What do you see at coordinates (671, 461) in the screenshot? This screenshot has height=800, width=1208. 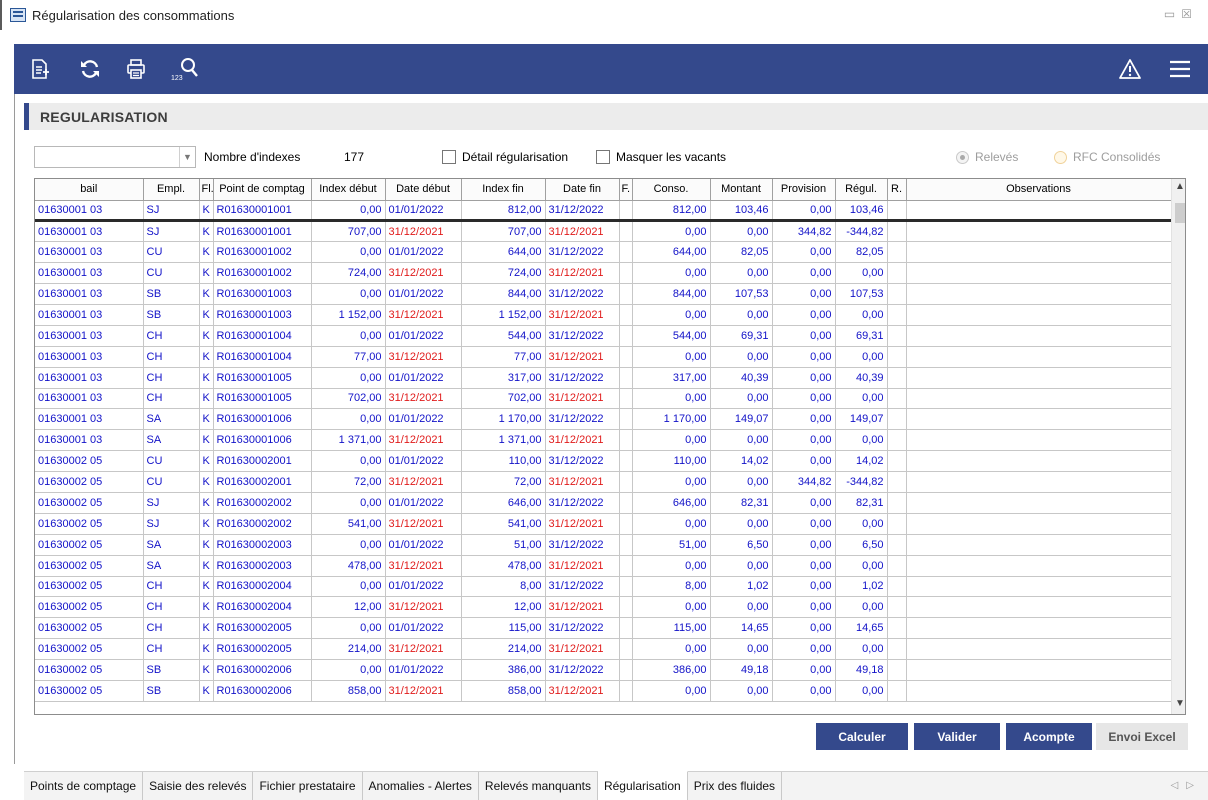 I see `cell-conso: 110,00` at bounding box center [671, 461].